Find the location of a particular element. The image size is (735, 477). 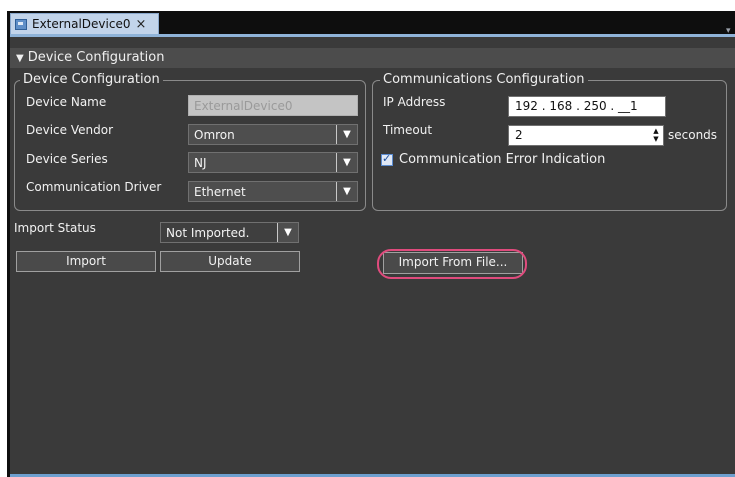

device-series-select: NJ ▼ is located at coordinates (273, 162).